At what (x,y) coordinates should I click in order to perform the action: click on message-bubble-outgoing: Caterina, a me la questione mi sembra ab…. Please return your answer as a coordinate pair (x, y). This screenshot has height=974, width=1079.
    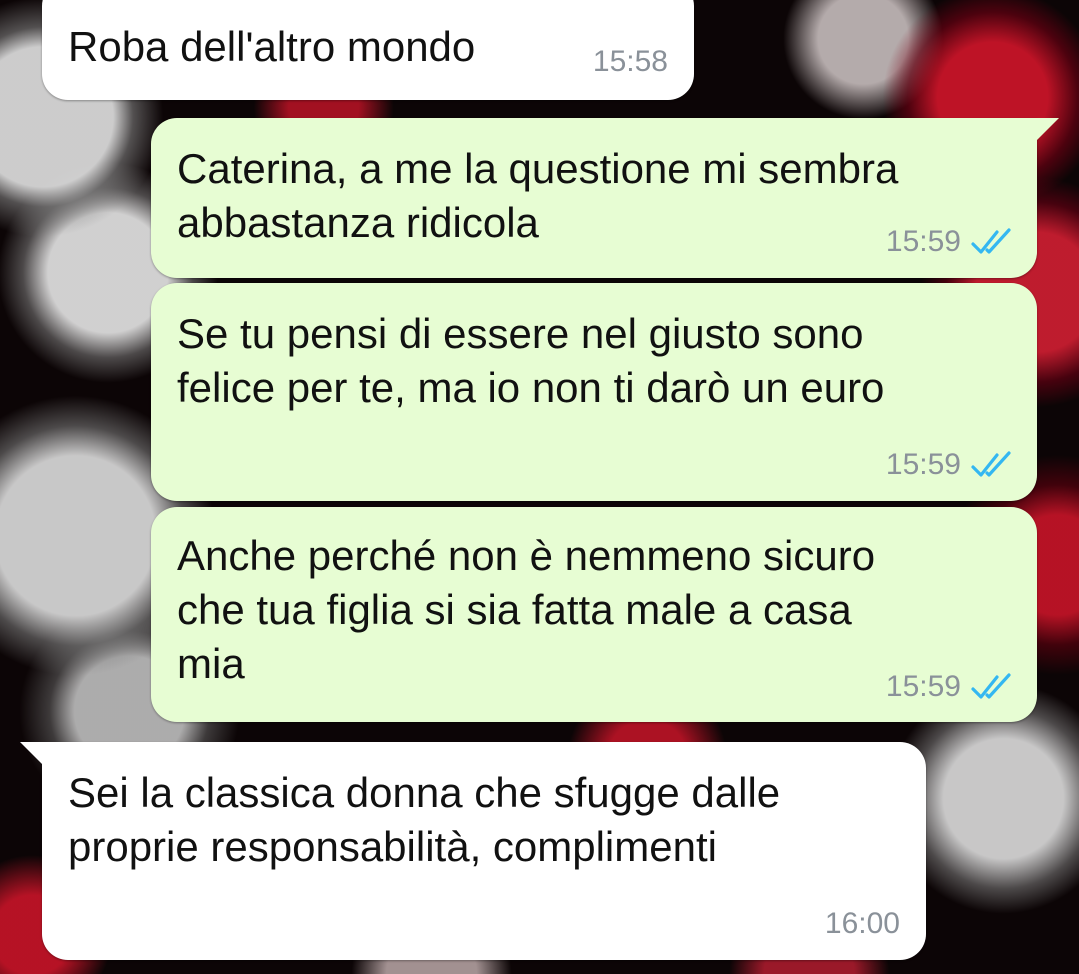
    Looking at the image, I should click on (605, 198).